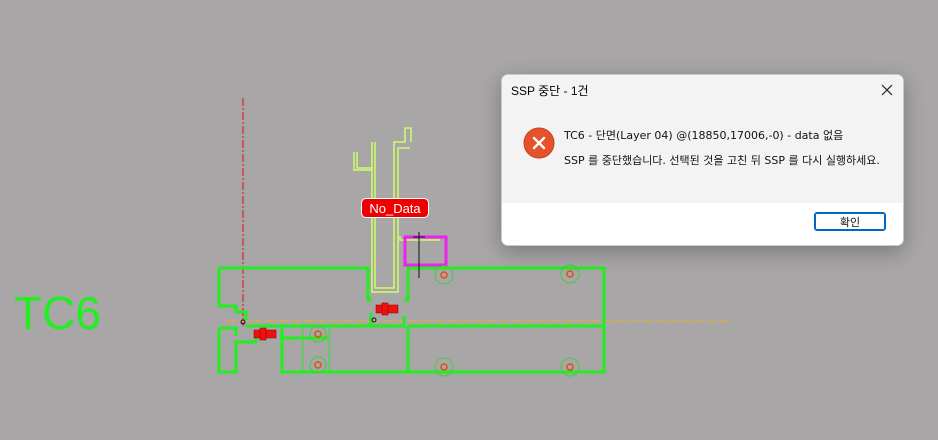  I want to click on dialog-footer: 확인, so click(702, 224).